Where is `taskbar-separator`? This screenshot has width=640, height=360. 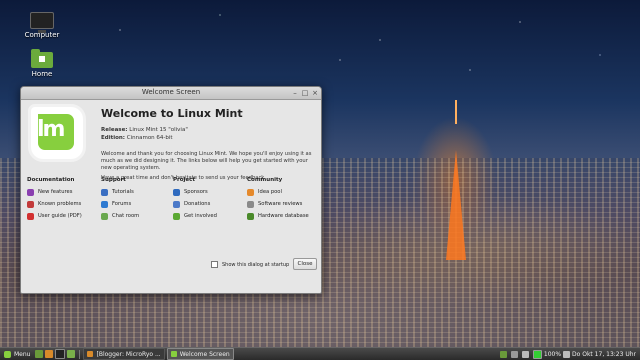 taskbar-separator is located at coordinates (80, 354).